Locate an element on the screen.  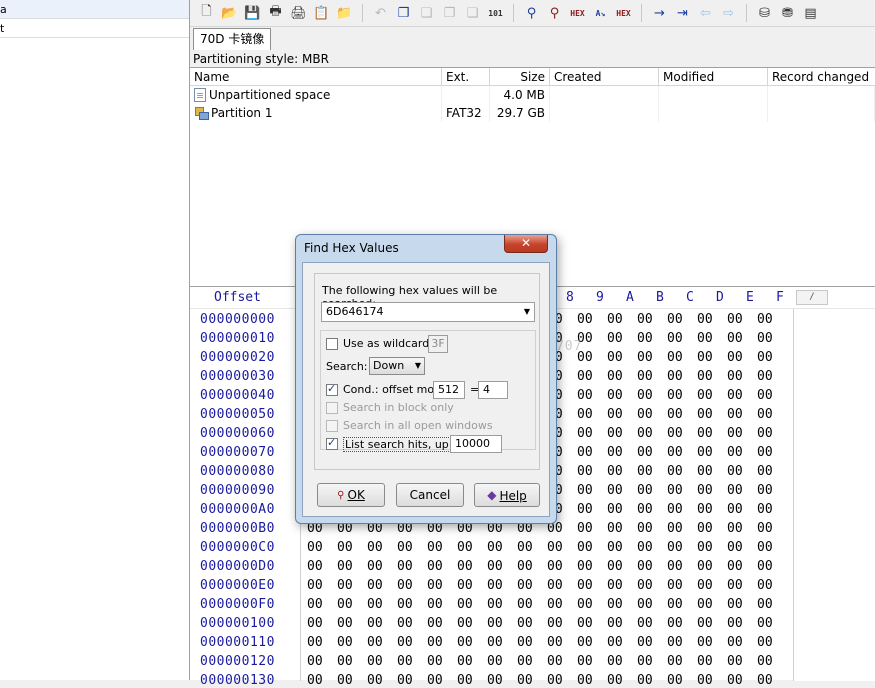
column-header-modified: Modified is located at coordinates (713, 77).